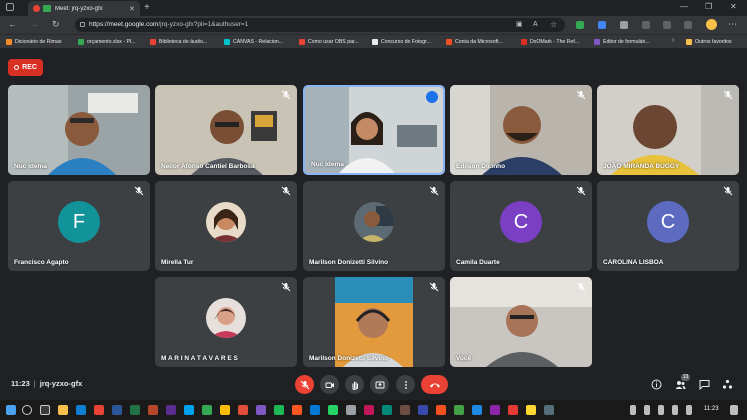 This screenshot has height=420, width=747. What do you see at coordinates (33, 42) in the screenshot?
I see `bookmark-item: Dicionário de Rimas` at bounding box center [33, 42].